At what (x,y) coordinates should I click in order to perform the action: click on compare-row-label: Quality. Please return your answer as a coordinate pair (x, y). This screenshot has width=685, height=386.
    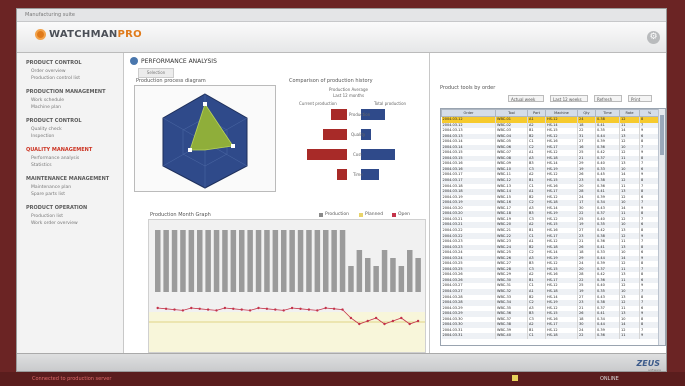
    Looking at the image, I should click on (358, 134).